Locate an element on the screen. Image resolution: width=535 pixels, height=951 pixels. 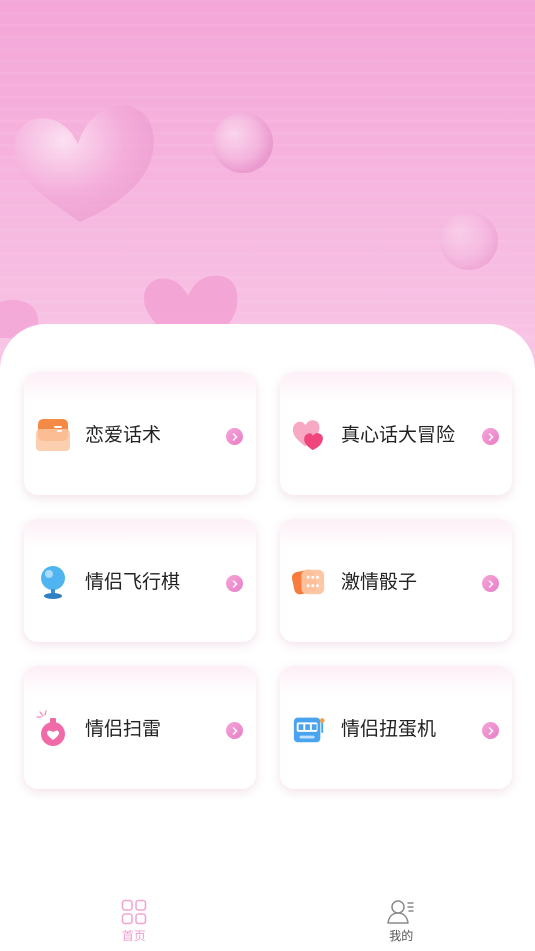
bomb-icon is located at coordinates (53, 728).